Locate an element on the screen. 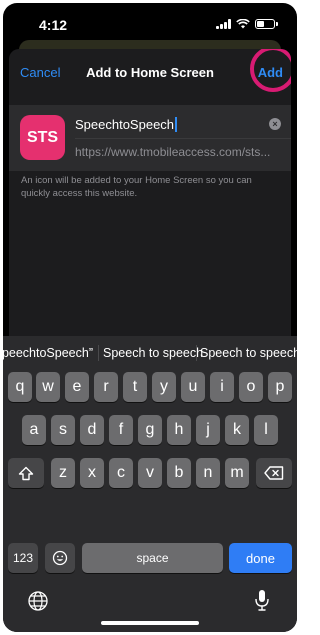  key-g: g is located at coordinates (150, 430).